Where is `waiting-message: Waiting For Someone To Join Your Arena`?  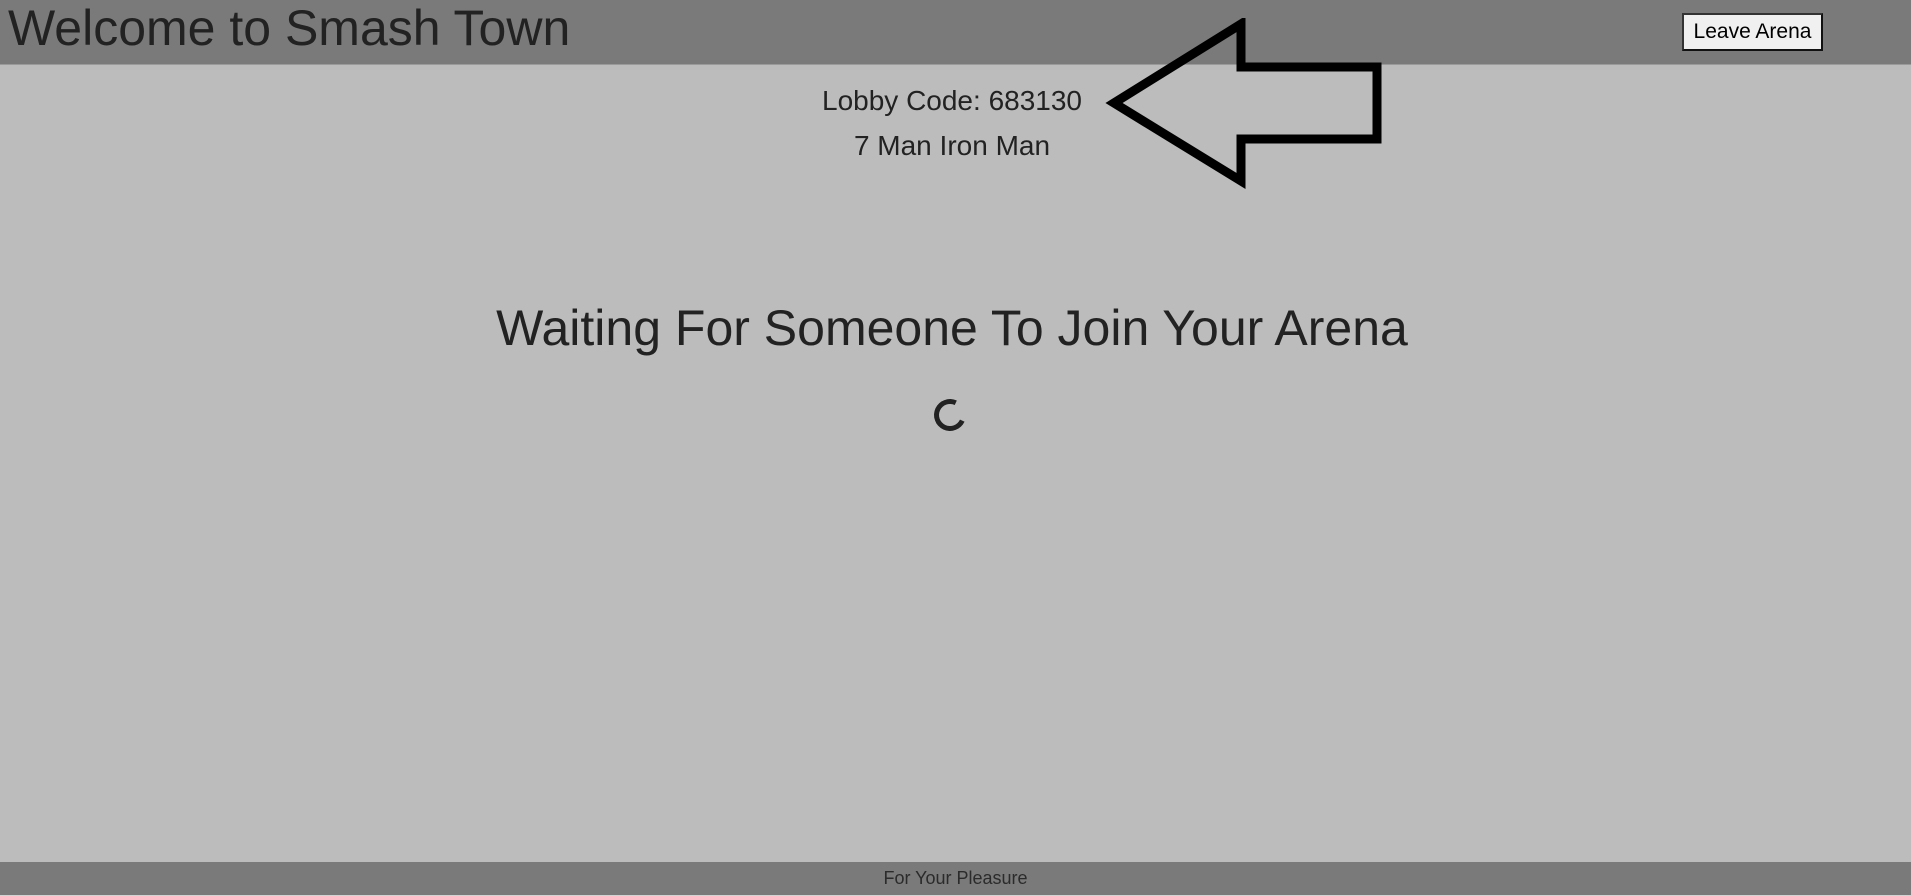
waiting-message: Waiting For Someone To Join Your Arena is located at coordinates (952, 328).